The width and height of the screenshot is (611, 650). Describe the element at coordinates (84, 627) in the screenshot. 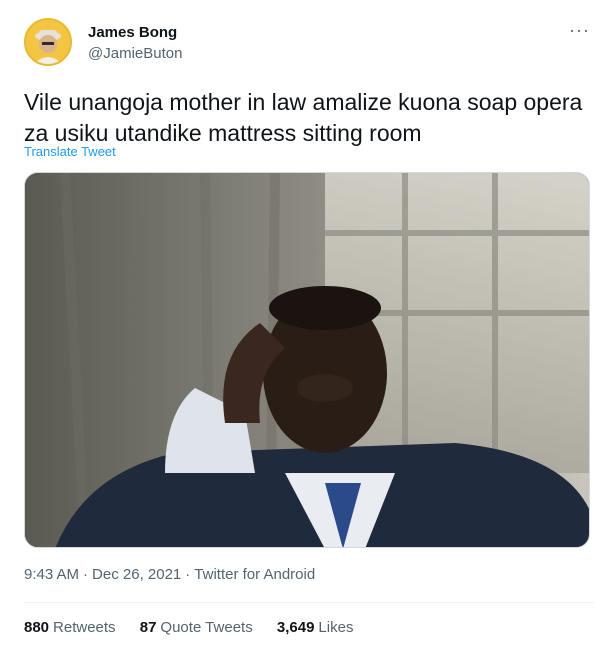

I see `retweets-label: Retweets` at that location.